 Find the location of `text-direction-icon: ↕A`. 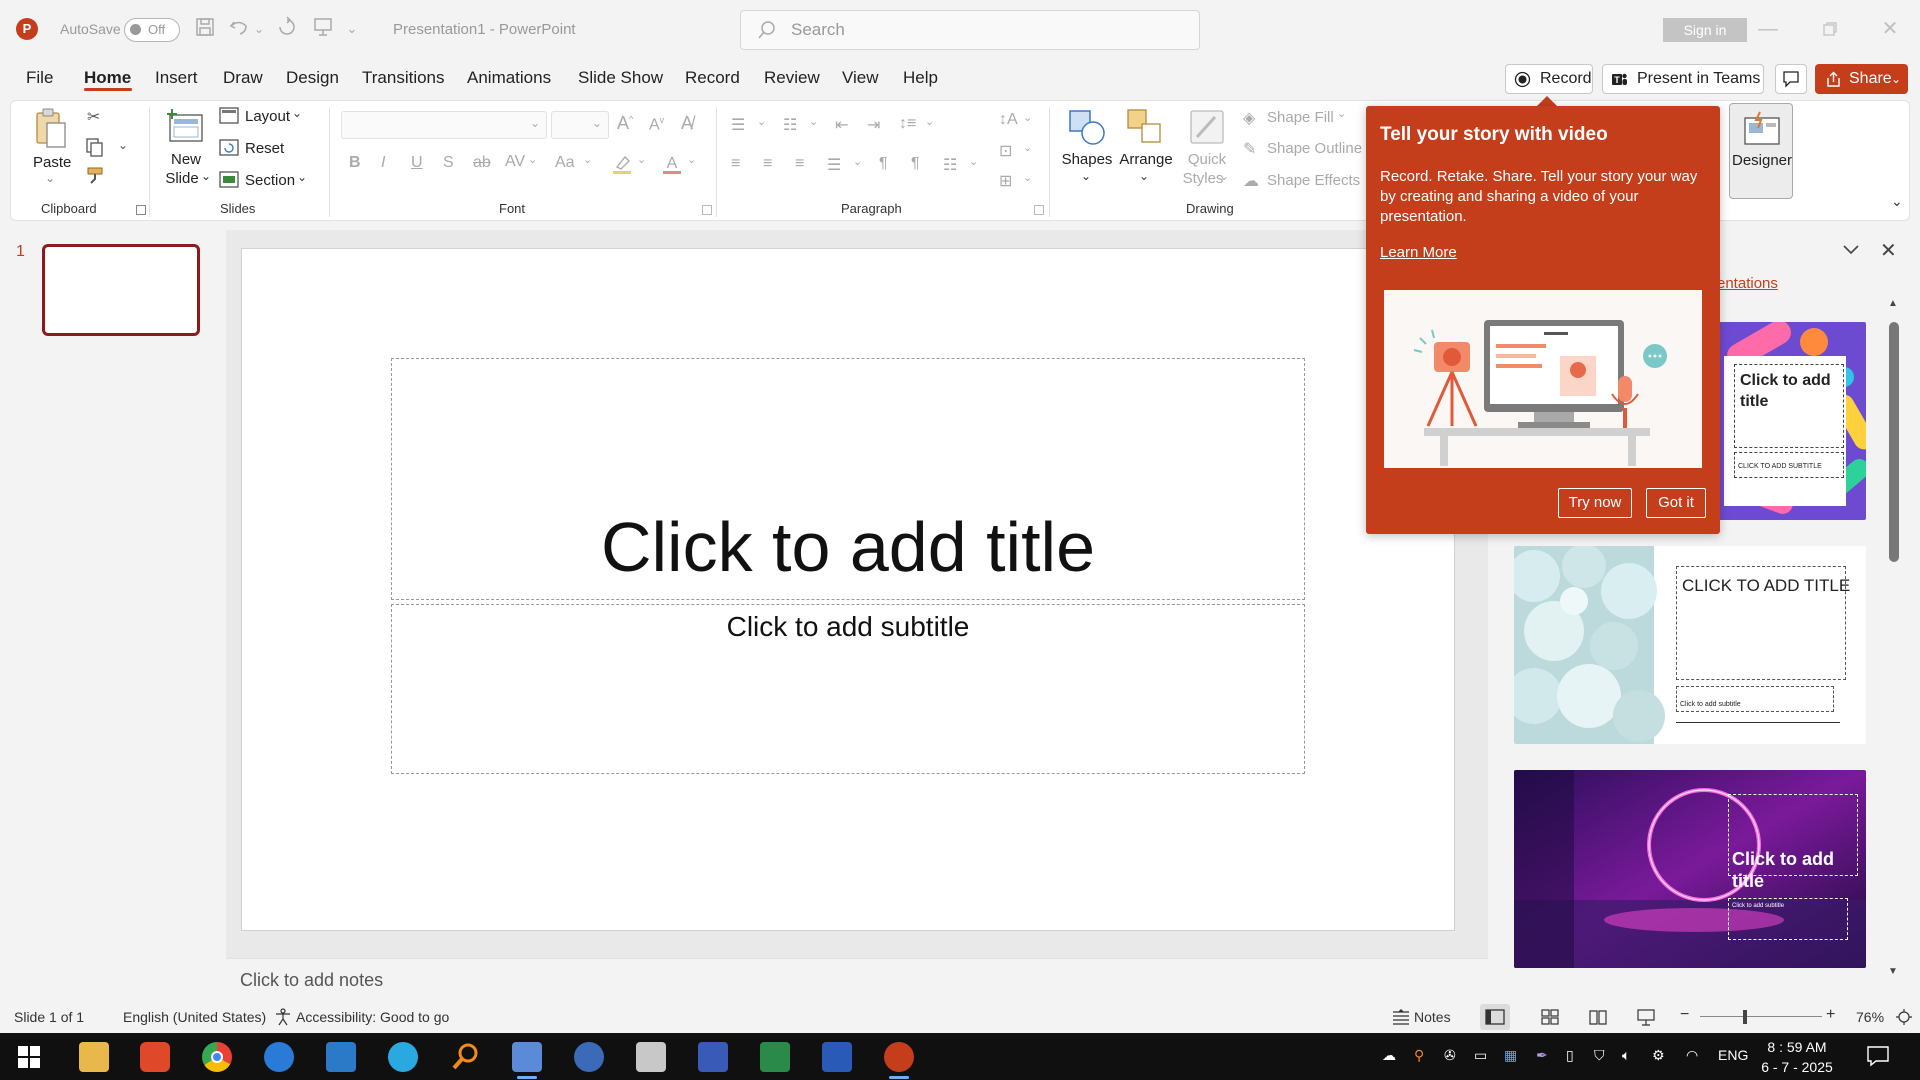

text-direction-icon: ↕A is located at coordinates (1008, 120).